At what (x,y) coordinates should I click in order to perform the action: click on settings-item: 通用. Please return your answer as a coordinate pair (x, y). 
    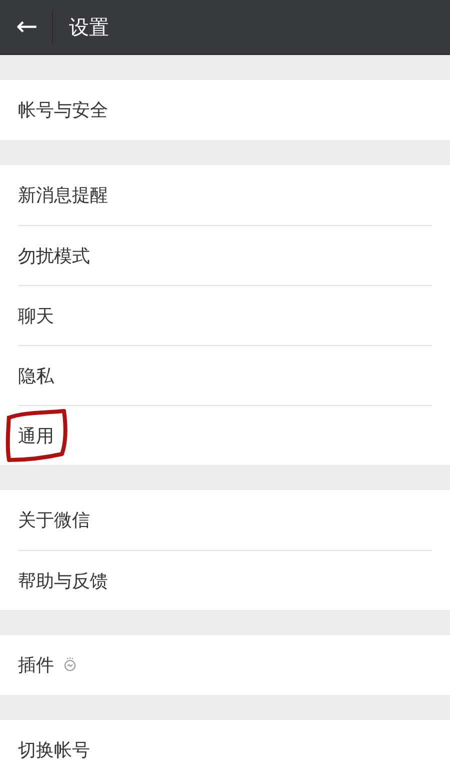
    Looking at the image, I should click on (36, 436).